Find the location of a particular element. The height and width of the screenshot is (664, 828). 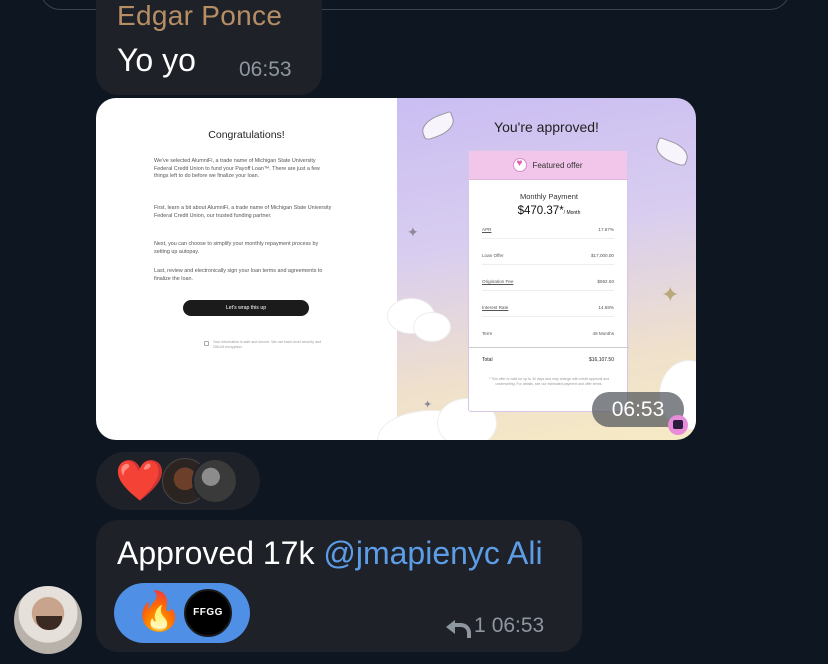

offer-row: Origination Fee $592.50 is located at coordinates (548, 285).